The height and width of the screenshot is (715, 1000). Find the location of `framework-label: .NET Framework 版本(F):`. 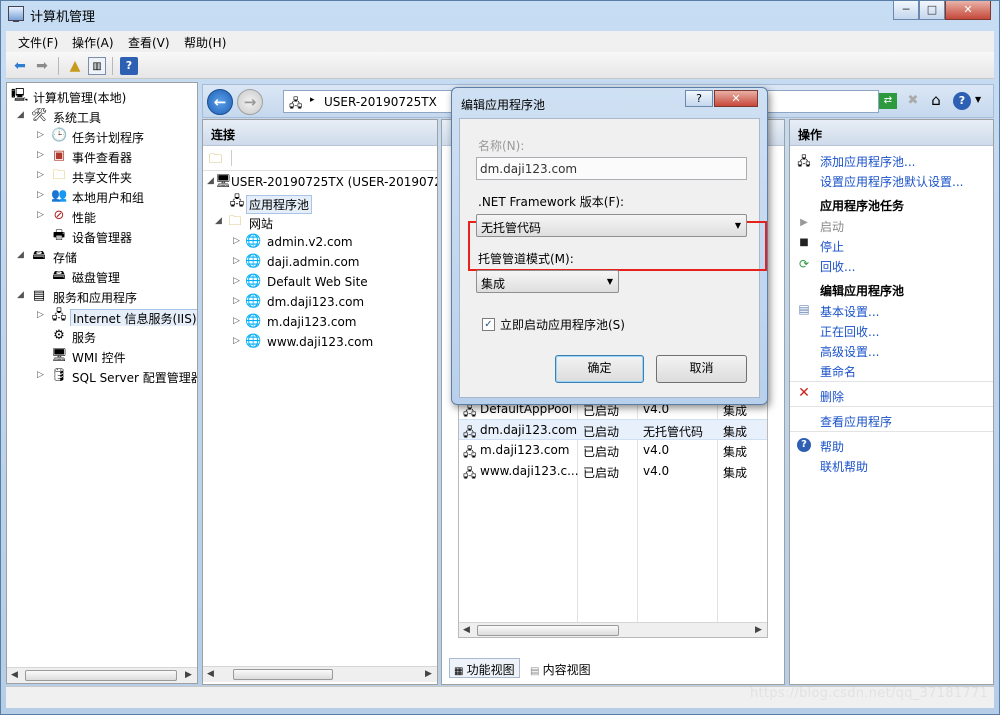

framework-label: .NET Framework 版本(F): is located at coordinates (551, 202).